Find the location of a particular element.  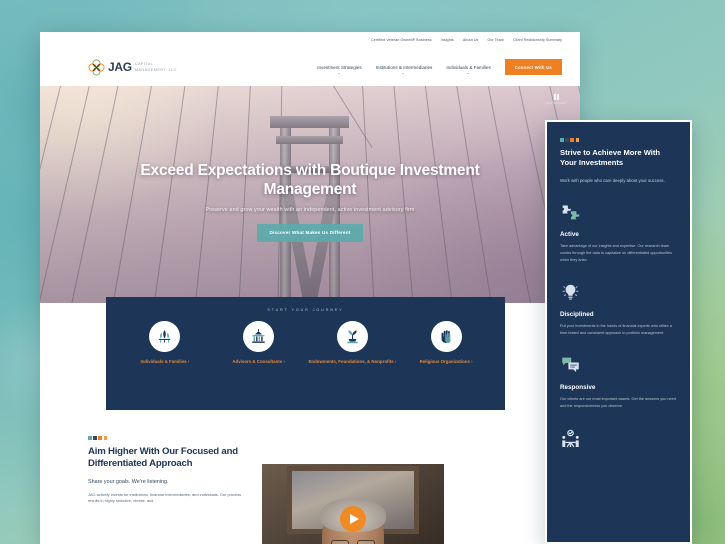

hero-cta-button: Discover What Makes Us Different is located at coordinates (310, 232).